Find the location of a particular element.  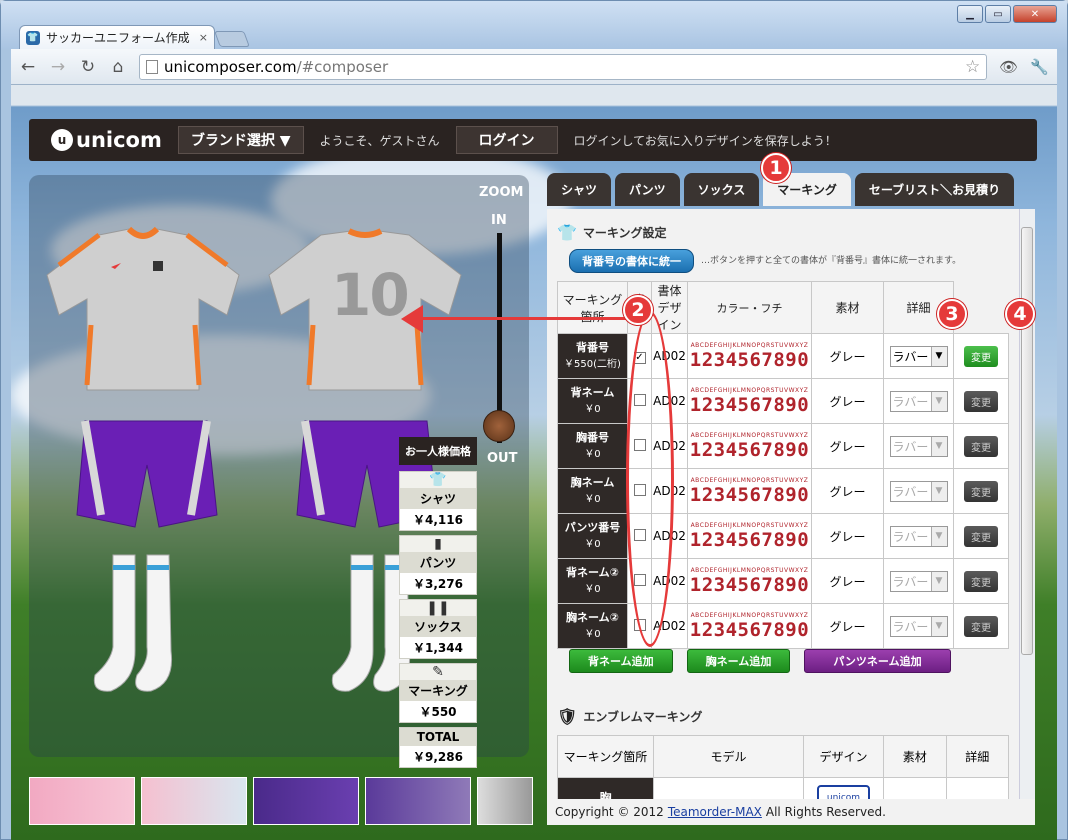

table-header-row: マーキング箇所 モデル デザイン 素材 詳細 is located at coordinates (783, 756).